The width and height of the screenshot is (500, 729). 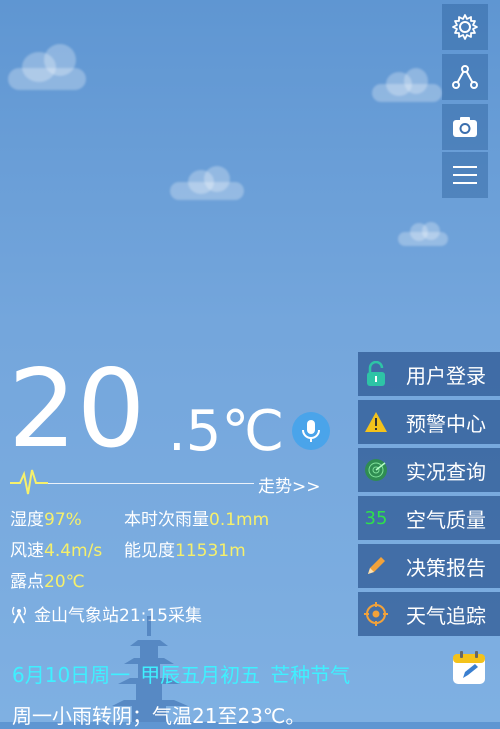 I want to click on date-line: 6月10日周一 甲辰五月初五 芒种节气, so click(x=186, y=673).